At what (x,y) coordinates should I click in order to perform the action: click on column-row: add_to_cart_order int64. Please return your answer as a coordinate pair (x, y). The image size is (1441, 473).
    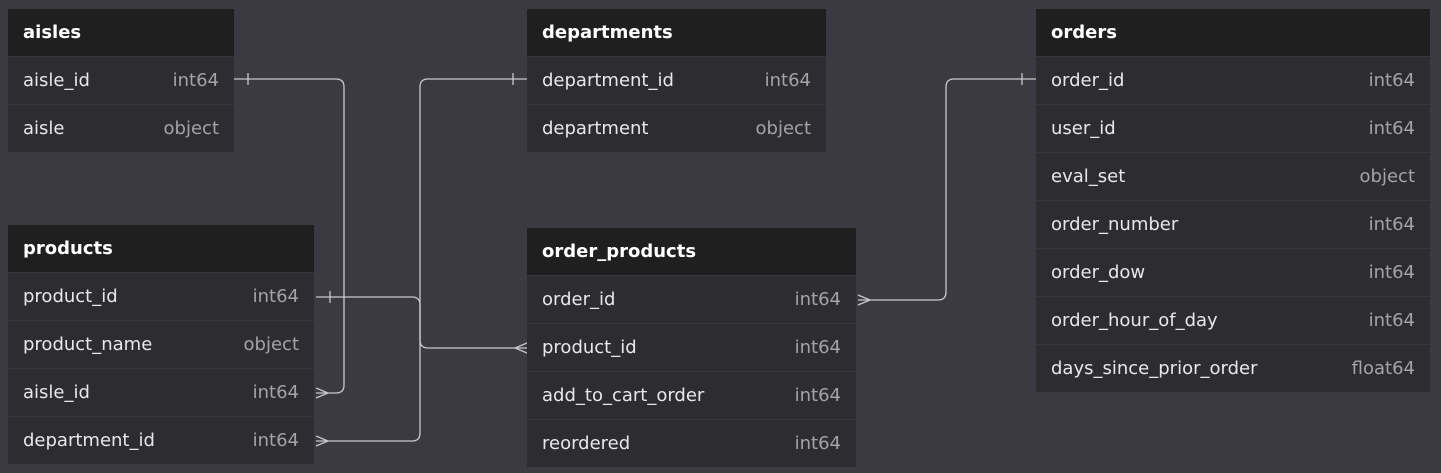
    Looking at the image, I should click on (691, 395).